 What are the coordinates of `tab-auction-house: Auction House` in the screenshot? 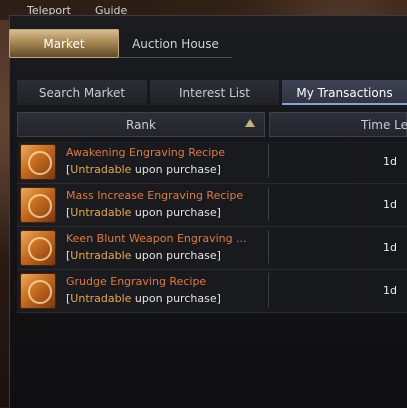 It's located at (175, 43).